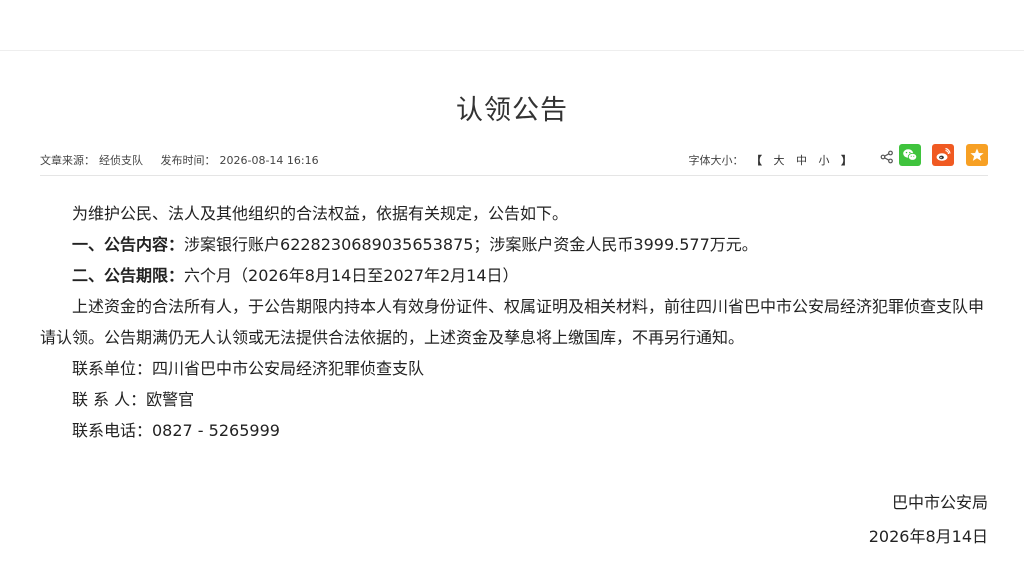  I want to click on weibo-icon, so click(943, 154).